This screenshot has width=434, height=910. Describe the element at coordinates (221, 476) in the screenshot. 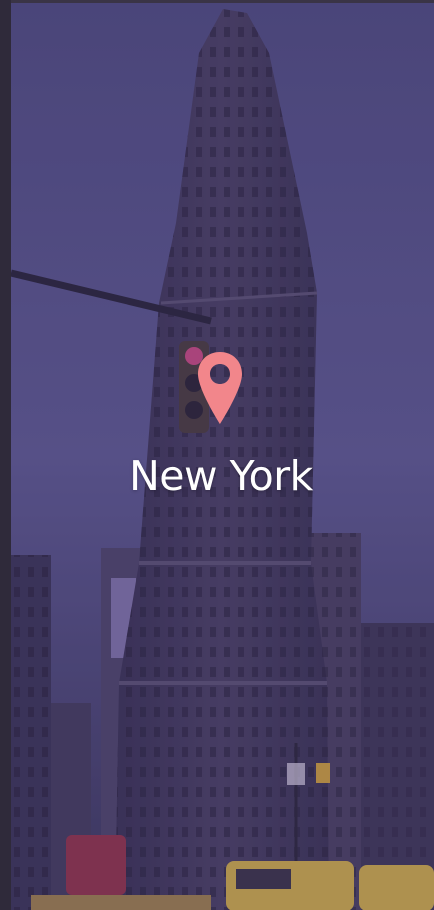

I see `city-name-label: New York` at that location.